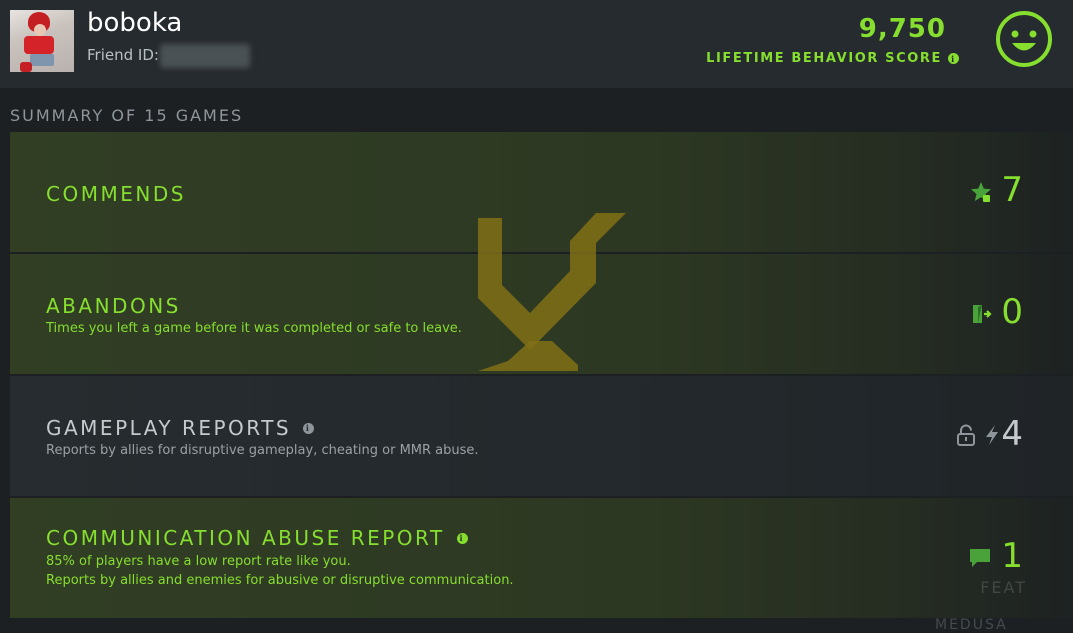 This screenshot has width=1073, height=633. I want to click on summary-title: SUMMARY OF 15 GAMES, so click(127, 115).